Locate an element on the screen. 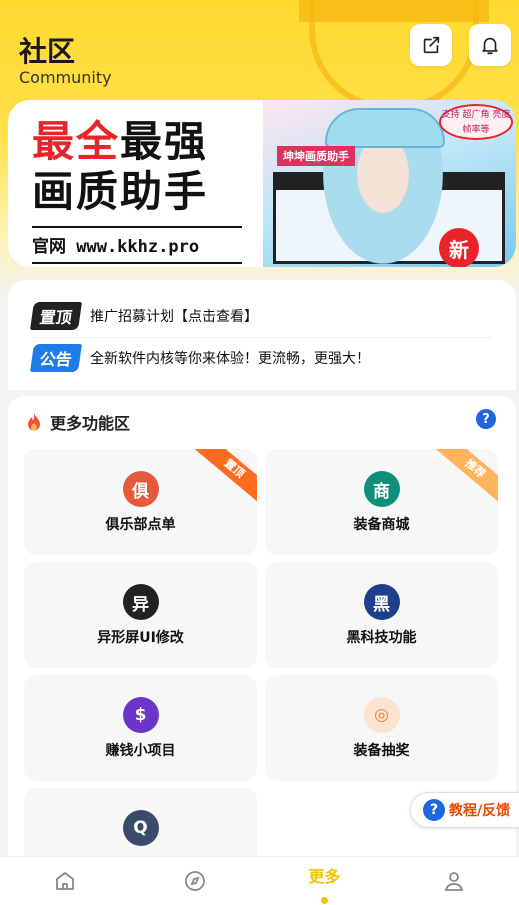  black-tech-icon: 黑 is located at coordinates (381, 602).